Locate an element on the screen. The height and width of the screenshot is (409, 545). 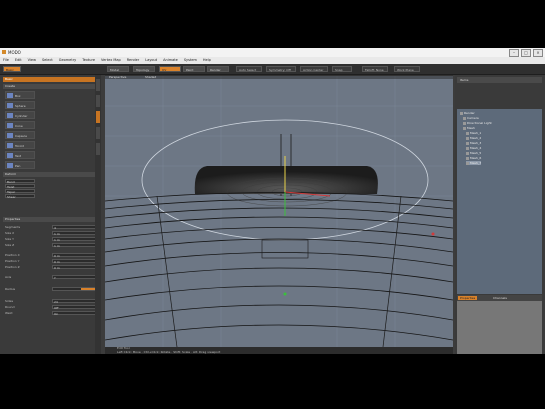
prop-size-y-field: 1 m is located at coordinates (74, 239).